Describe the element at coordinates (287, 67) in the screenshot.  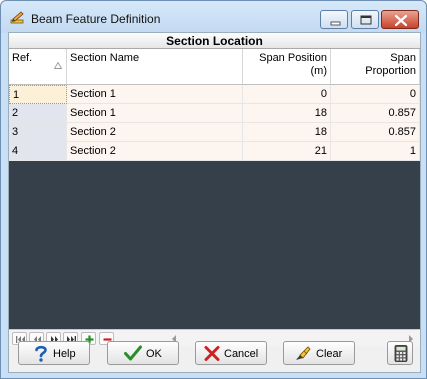
I see `column-header-span-position: Span Position (m)` at that location.